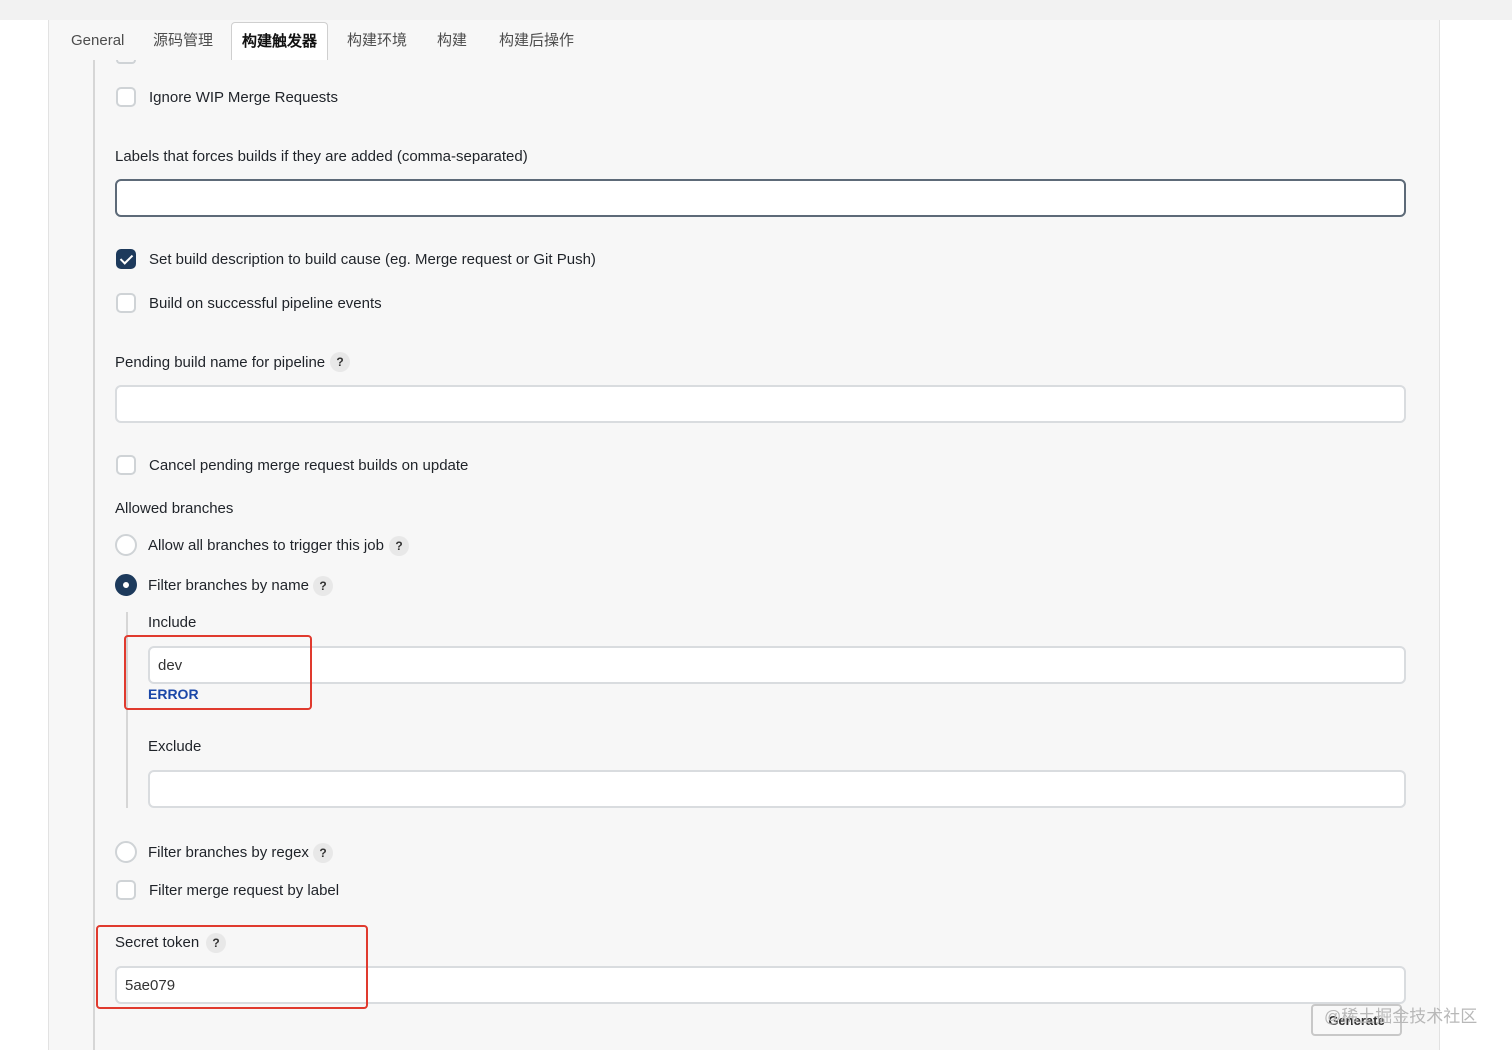  I want to click on pending-build-name-input, so click(760, 404).